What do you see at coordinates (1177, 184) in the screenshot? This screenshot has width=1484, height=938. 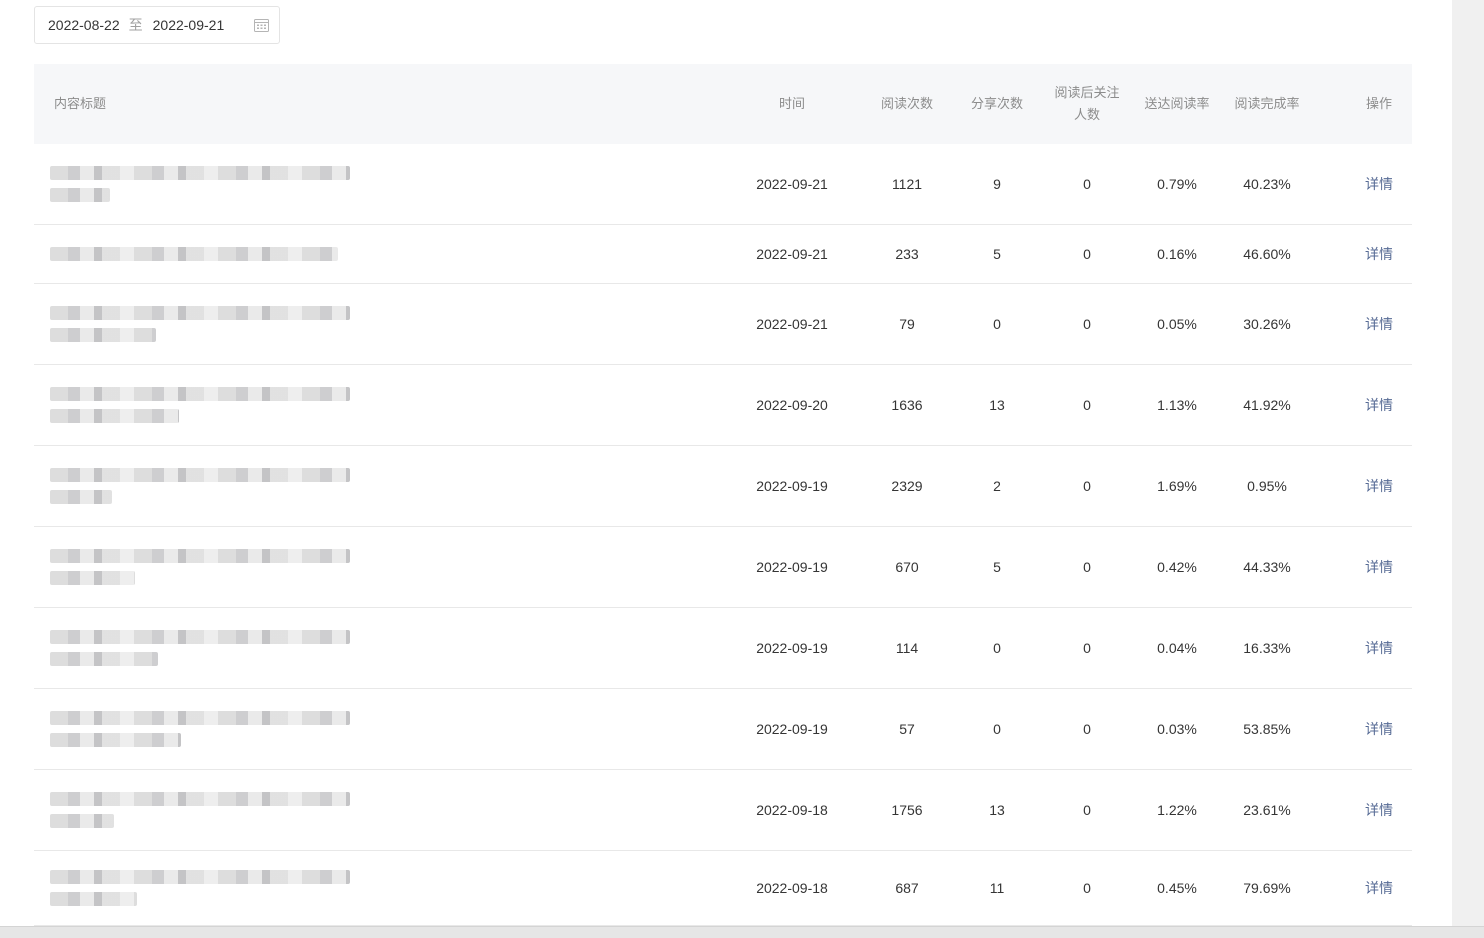 I see `cell-delivery-rate: 0.79%` at bounding box center [1177, 184].